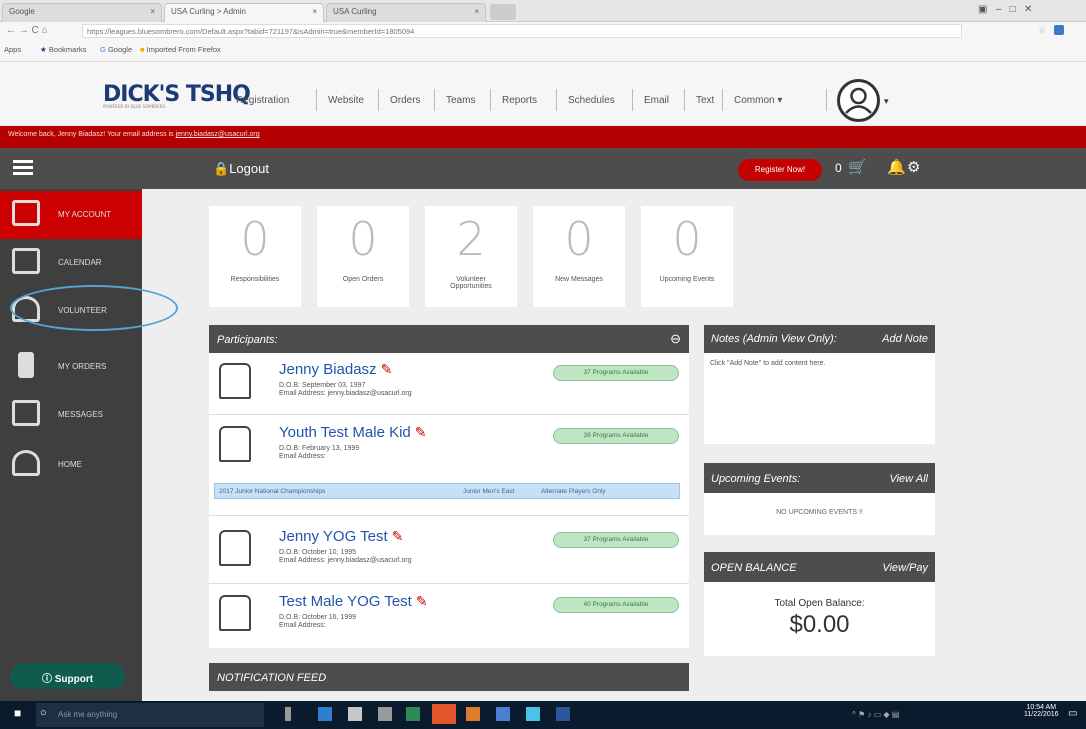 This screenshot has width=1086, height=729. Describe the element at coordinates (262, 100) in the screenshot. I see `nav-registration: Registration` at that location.